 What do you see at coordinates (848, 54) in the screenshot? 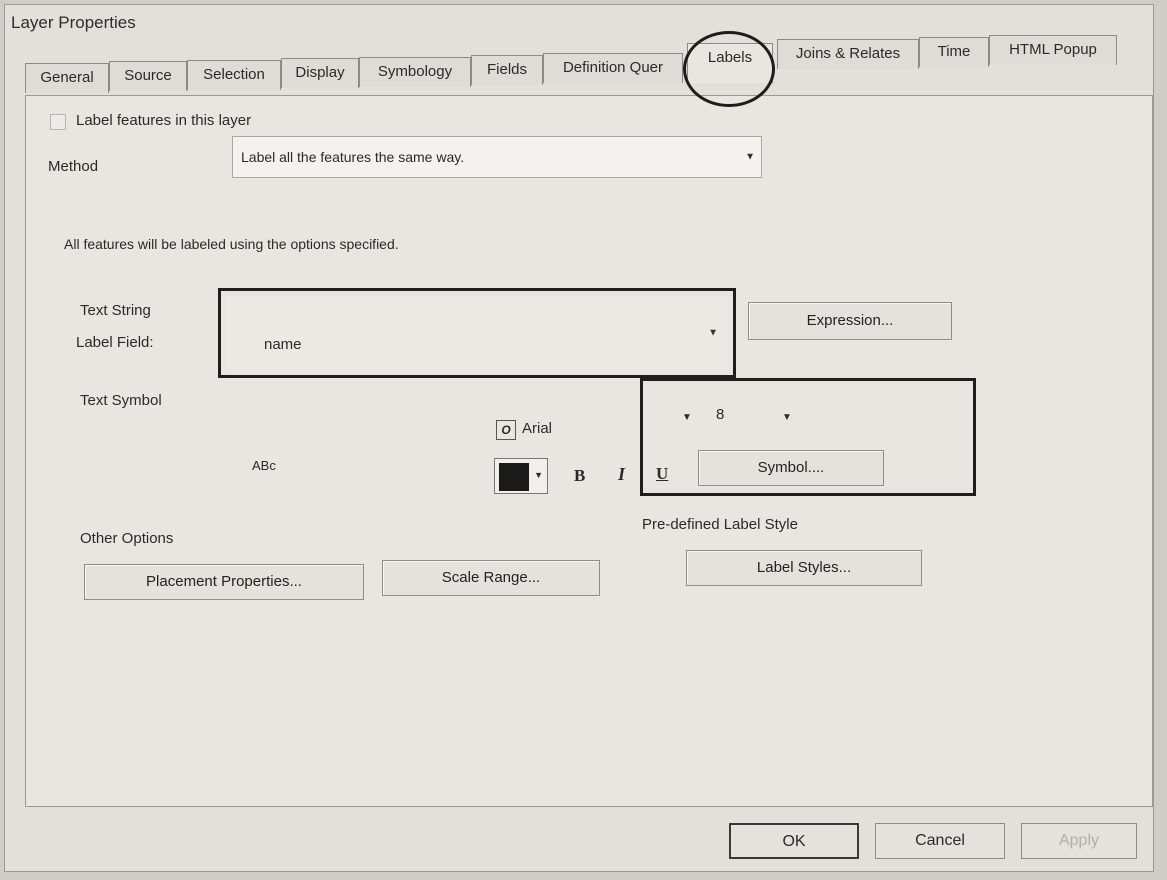
I see `tab-joins-relates: Joins & Relates` at bounding box center [848, 54].